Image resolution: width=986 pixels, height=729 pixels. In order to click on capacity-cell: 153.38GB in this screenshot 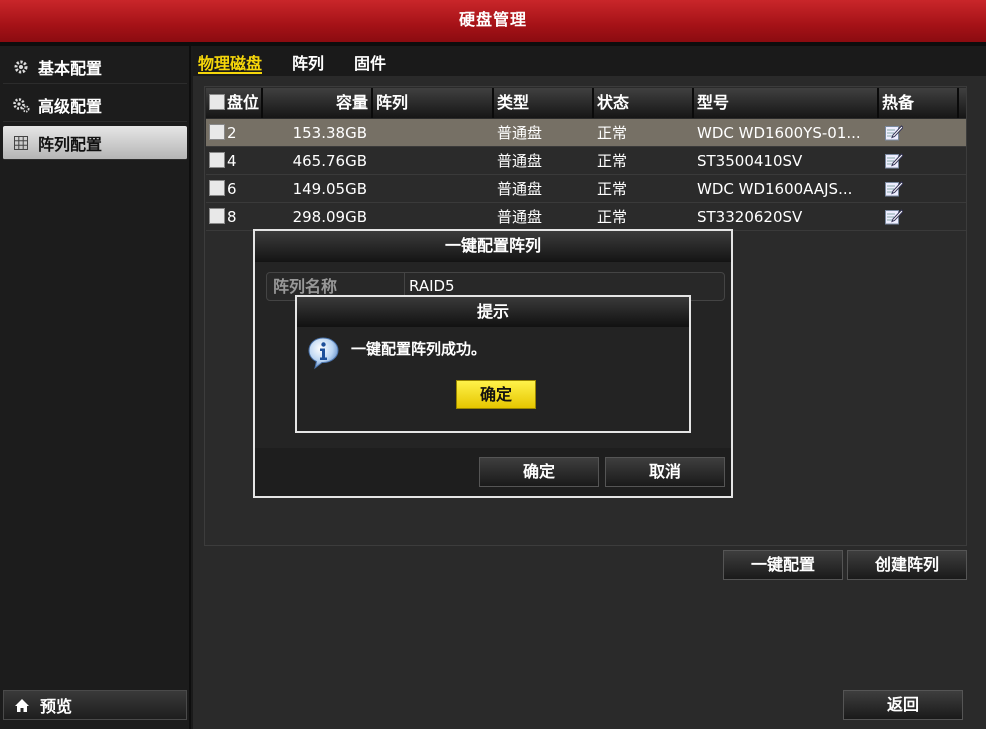, I will do `click(329, 133)`.